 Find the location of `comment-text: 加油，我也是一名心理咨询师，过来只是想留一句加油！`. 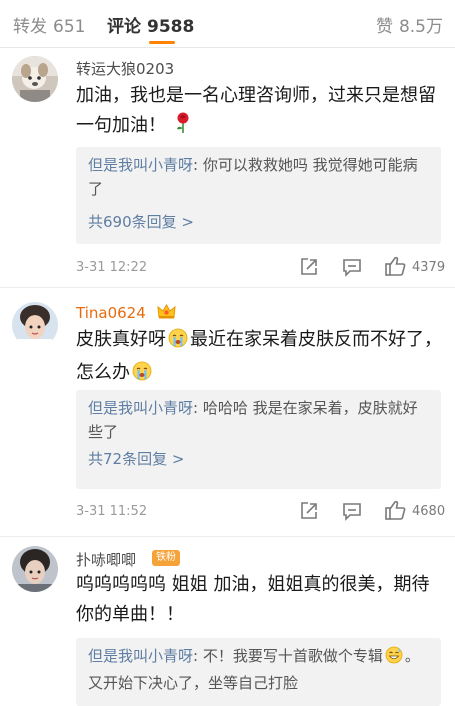

comment-text: 加油，我也是一名心理咨询师，过来只是想留一句加油！ is located at coordinates (259, 112).